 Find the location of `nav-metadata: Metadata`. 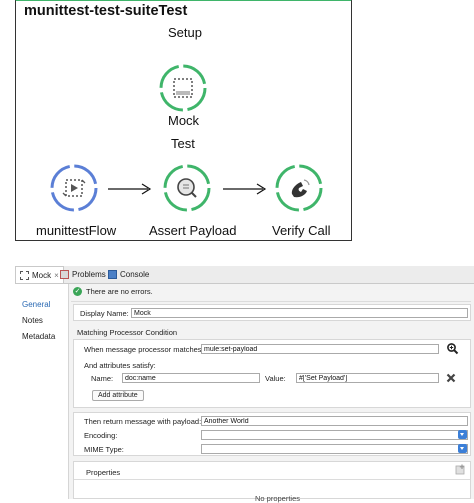

nav-metadata: Metadata is located at coordinates (38, 336).